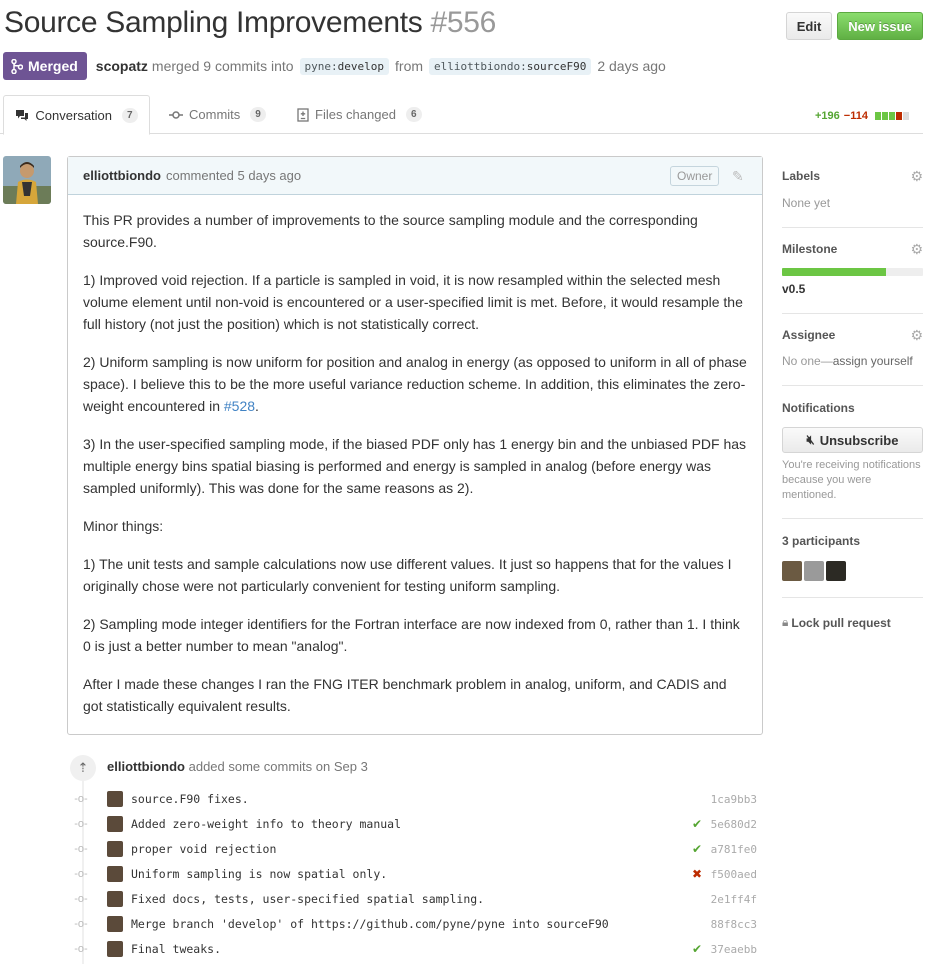 The height and width of the screenshot is (964, 933). What do you see at coordinates (738, 176) in the screenshot?
I see `pencil-icon: ✎` at bounding box center [738, 176].